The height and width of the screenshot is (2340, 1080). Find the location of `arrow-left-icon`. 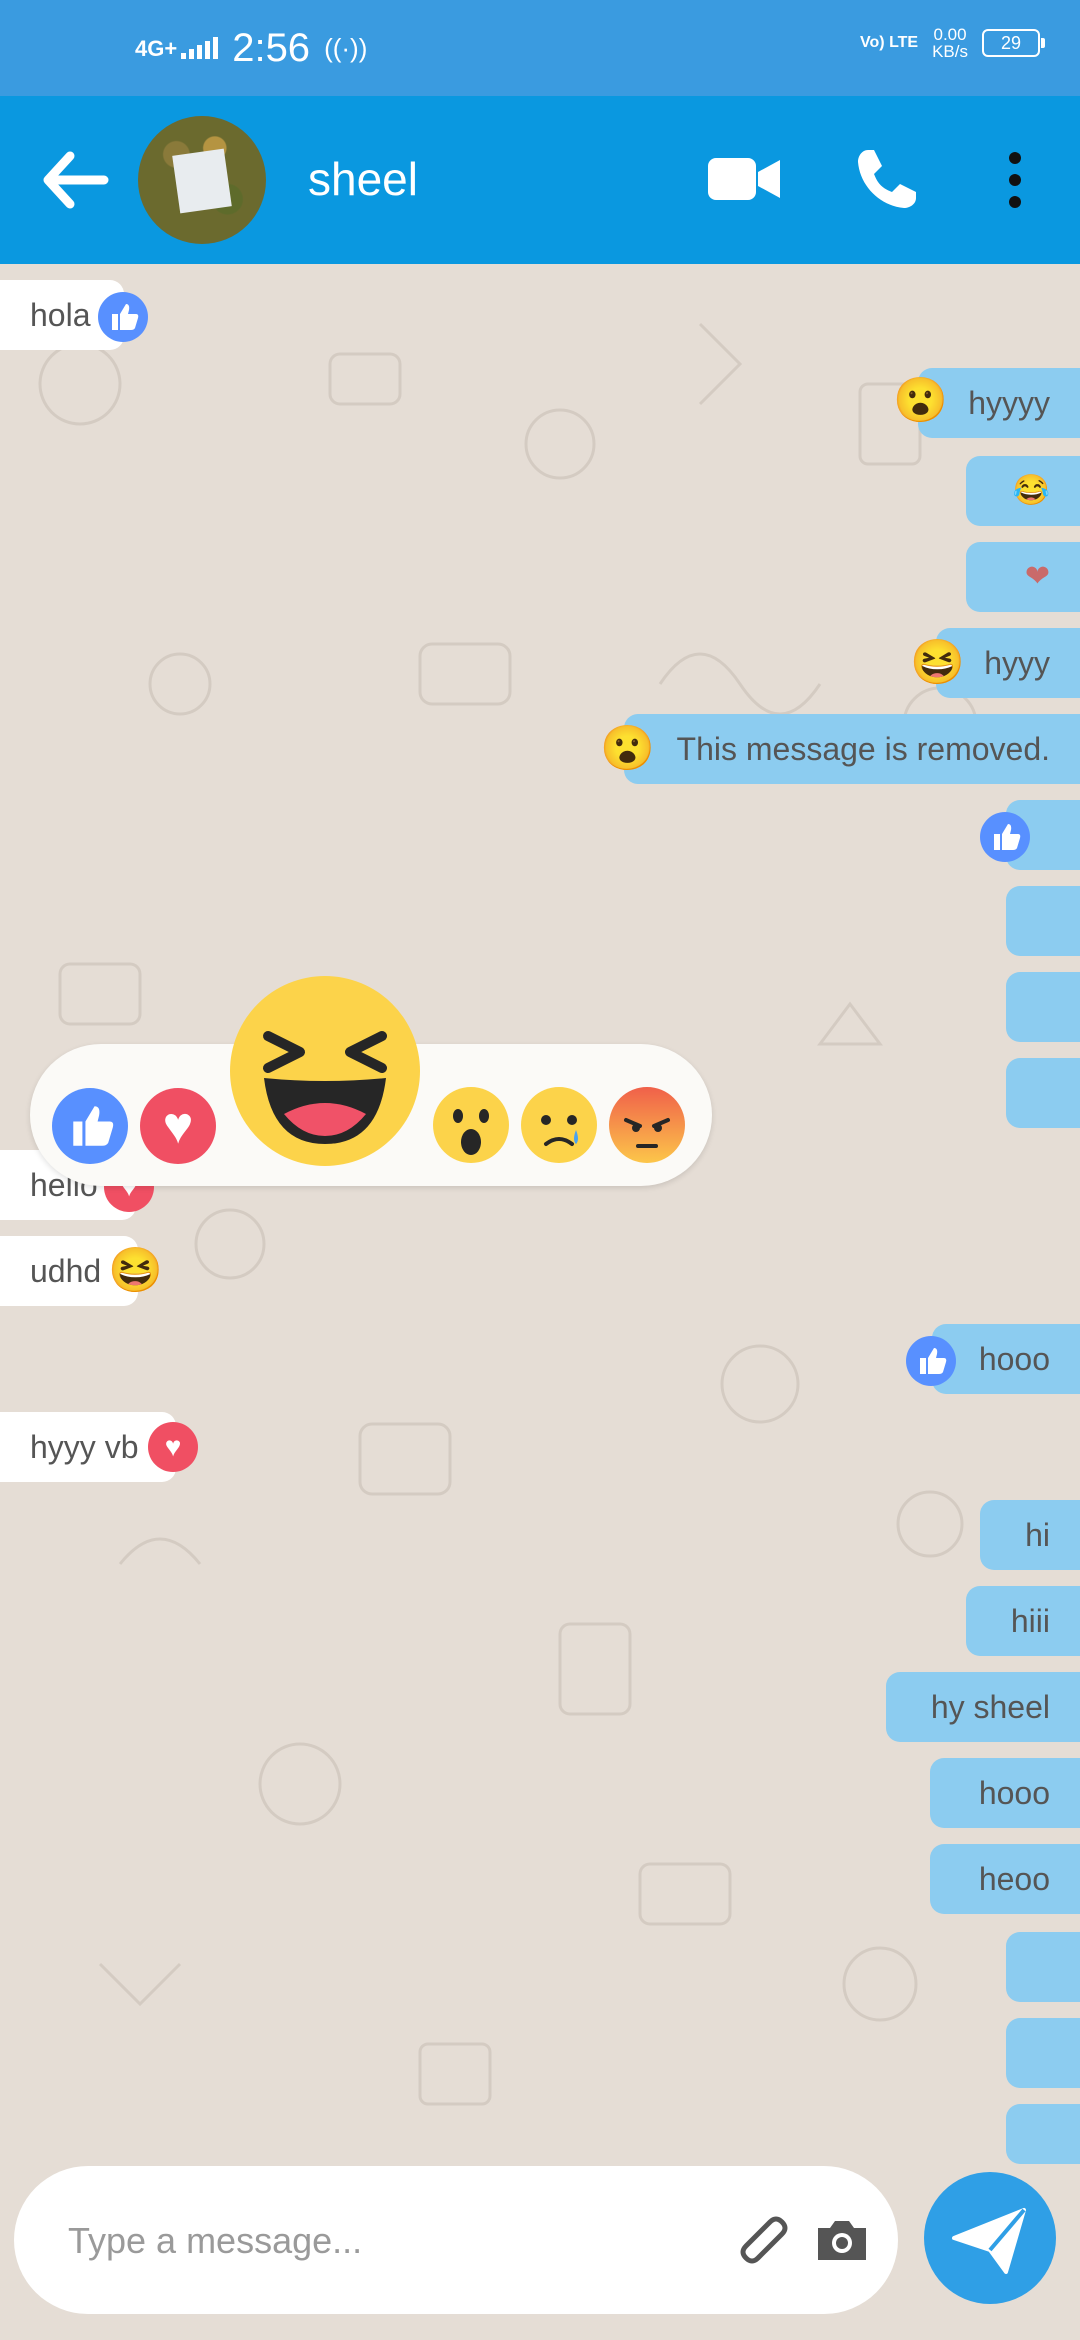

arrow-left-icon is located at coordinates (76, 180).